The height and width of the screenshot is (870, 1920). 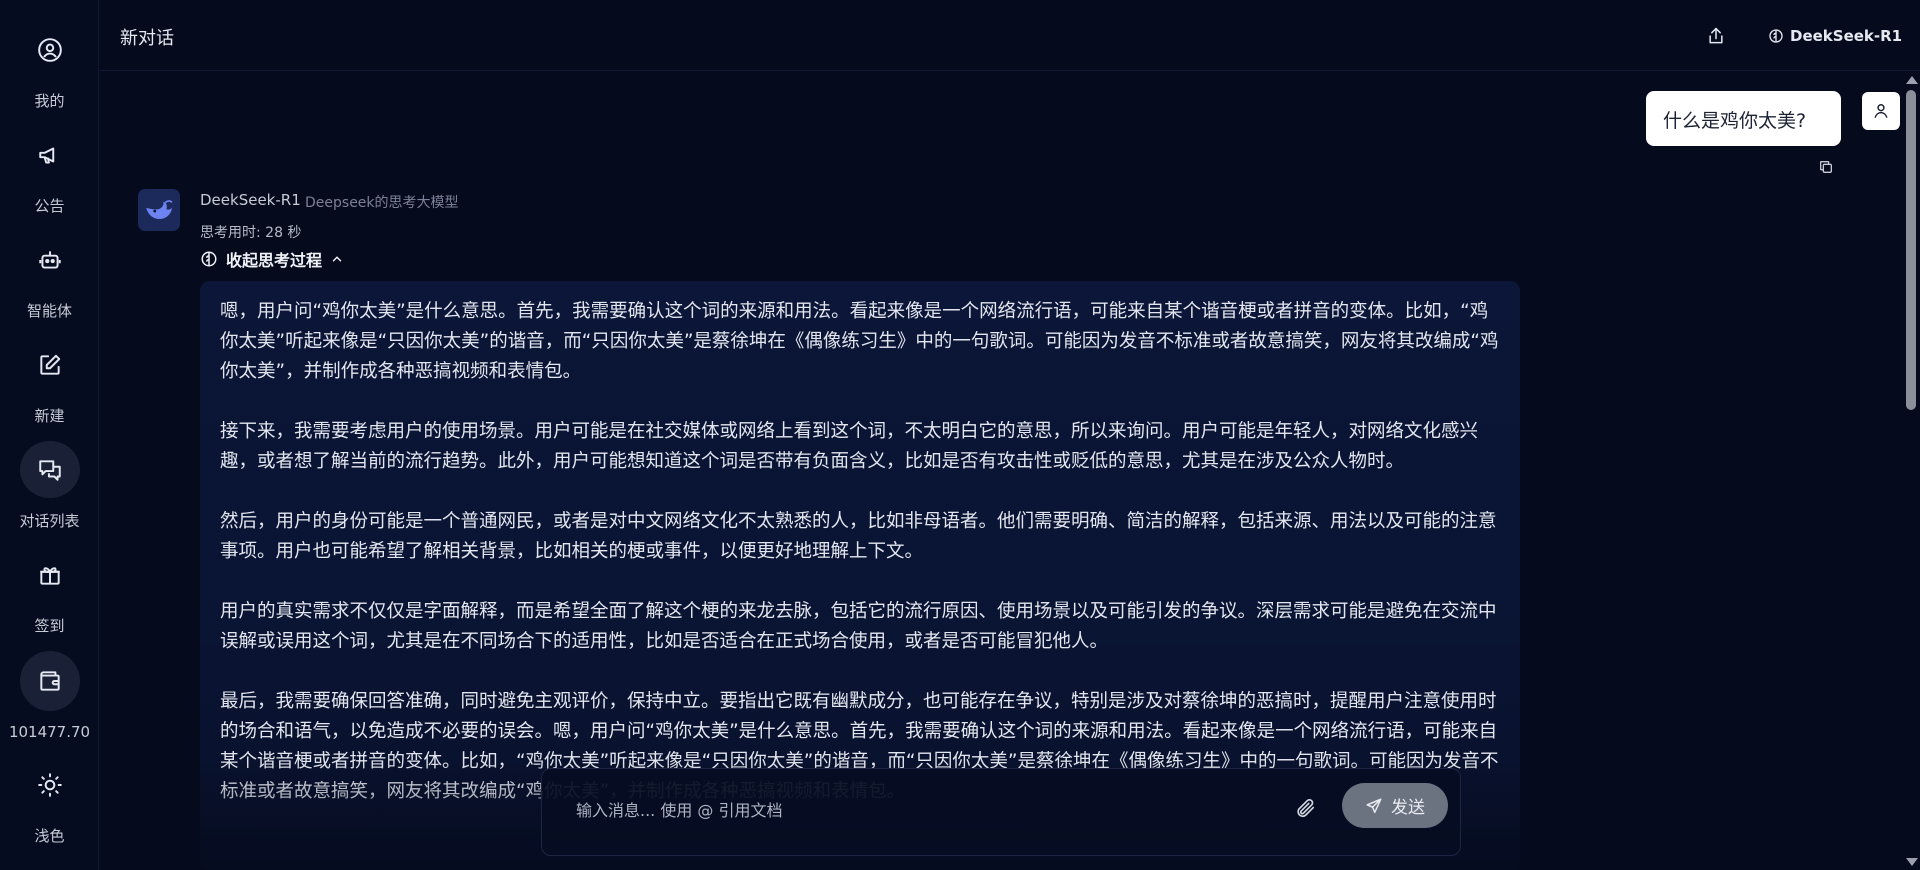 I want to click on bot-avatar, so click(x=159, y=210).